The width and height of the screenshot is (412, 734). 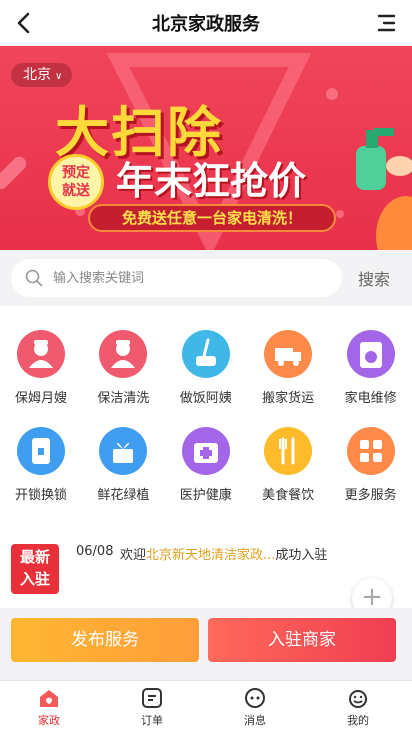 What do you see at coordinates (41, 354) in the screenshot?
I see `nanny-icon` at bounding box center [41, 354].